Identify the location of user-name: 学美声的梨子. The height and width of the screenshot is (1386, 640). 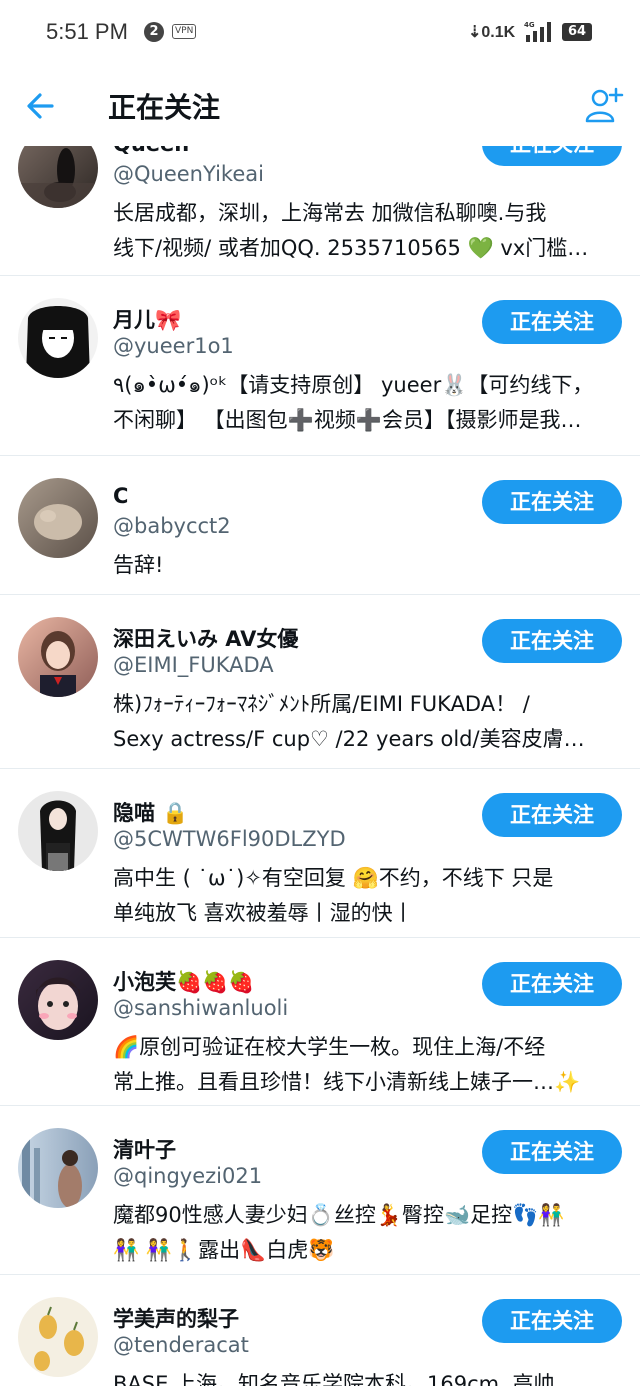
(176, 1318).